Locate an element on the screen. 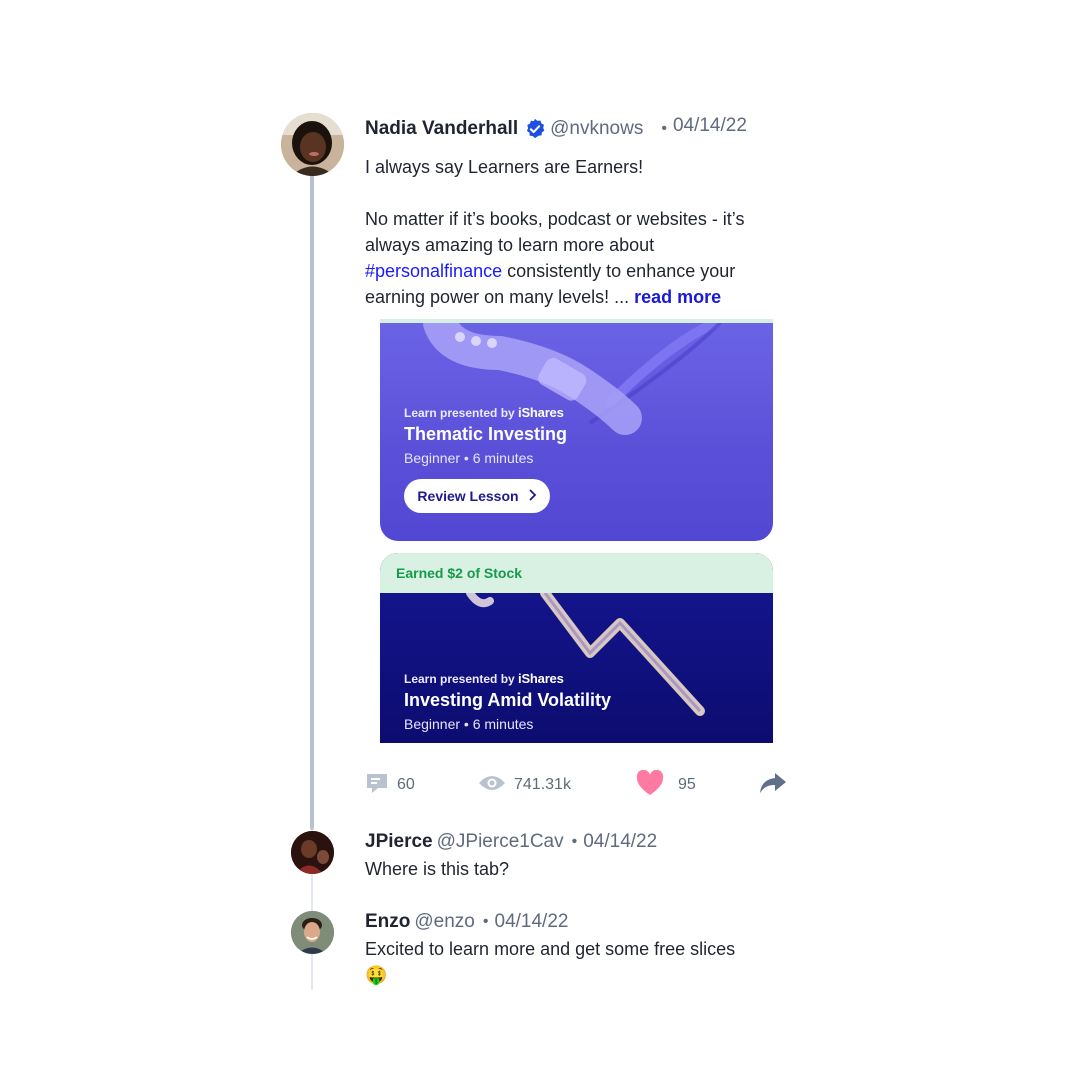 Image resolution: width=1080 pixels, height=1080 pixels. comment-count: 60 is located at coordinates (406, 784).